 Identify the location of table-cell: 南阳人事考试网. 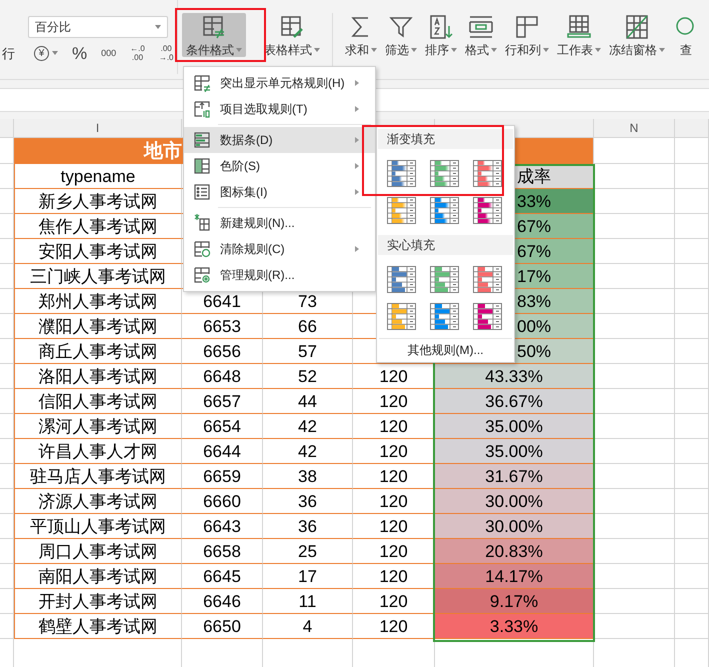
(98, 576).